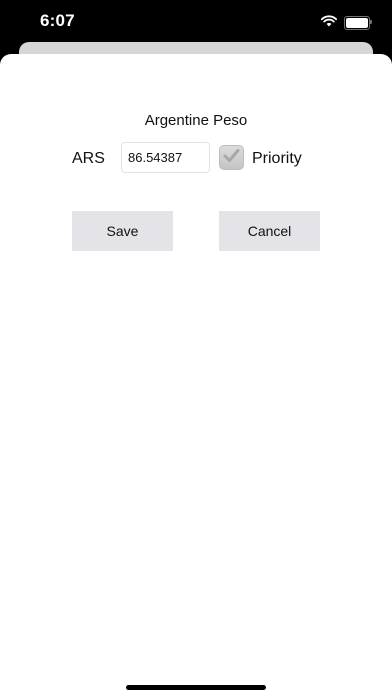  What do you see at coordinates (165, 157) in the screenshot?
I see `exchange-rate-input` at bounding box center [165, 157].